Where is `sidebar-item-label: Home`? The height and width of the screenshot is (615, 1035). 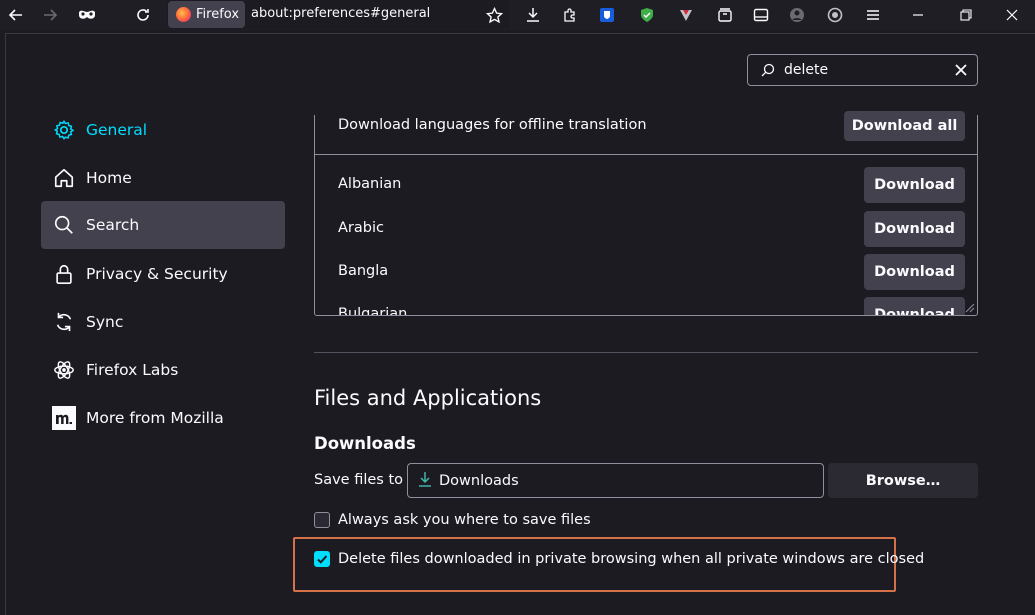
sidebar-item-label: Home is located at coordinates (109, 178).